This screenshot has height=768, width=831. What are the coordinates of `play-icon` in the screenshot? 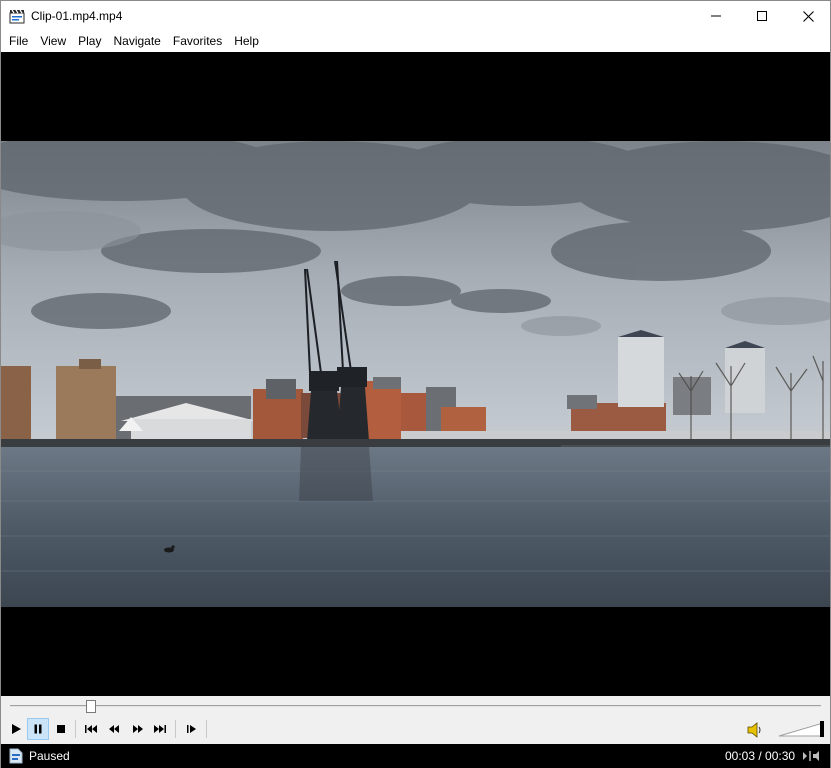 It's located at (16, 729).